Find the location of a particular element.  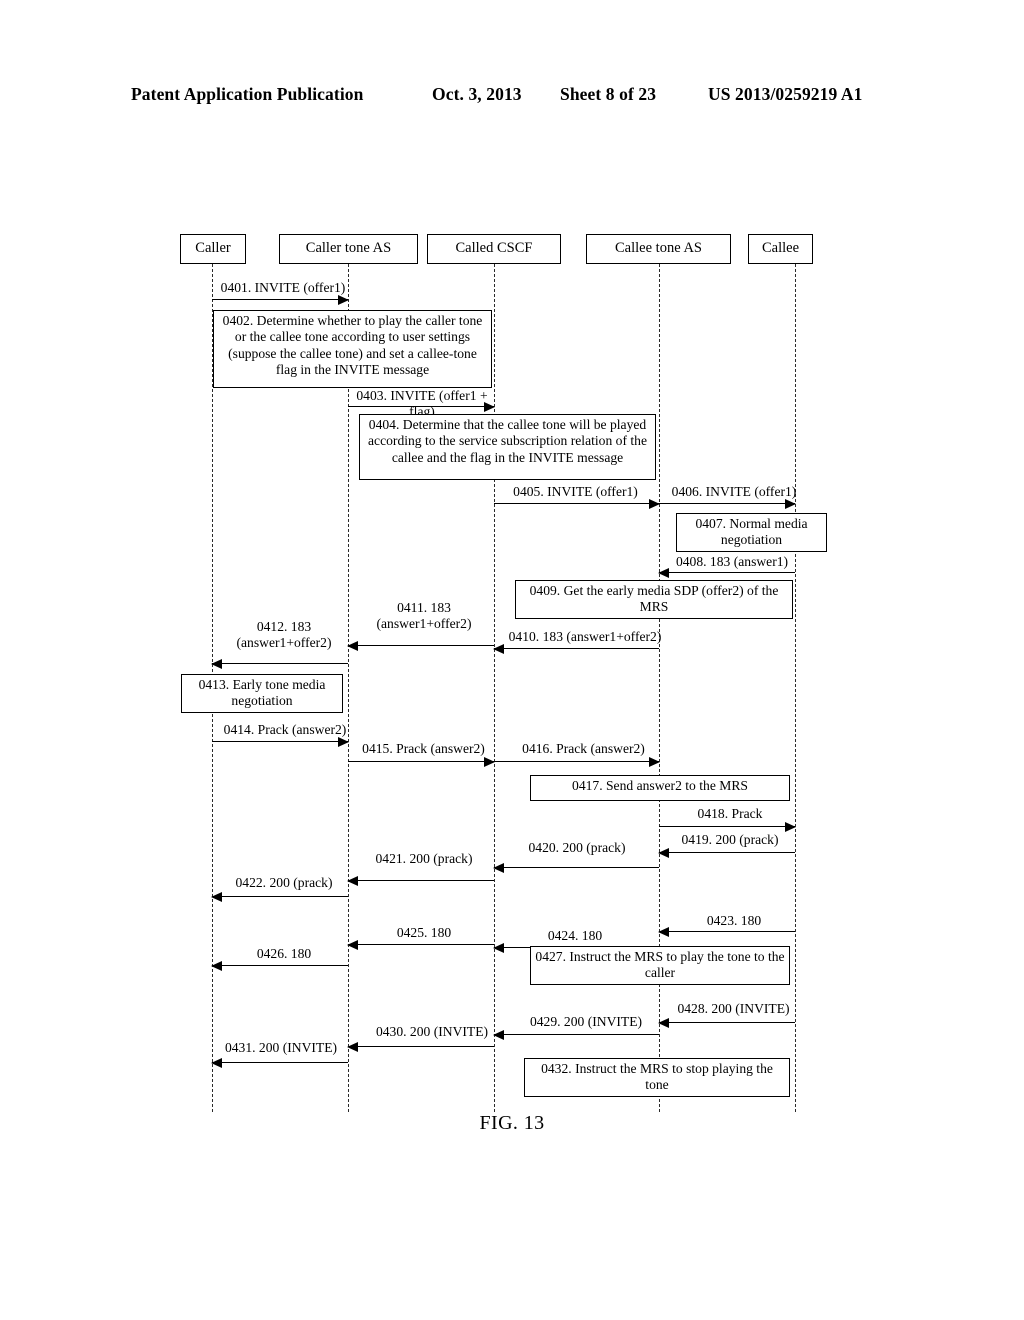

message-label-0425: 0425. 180 is located at coordinates (424, 932).